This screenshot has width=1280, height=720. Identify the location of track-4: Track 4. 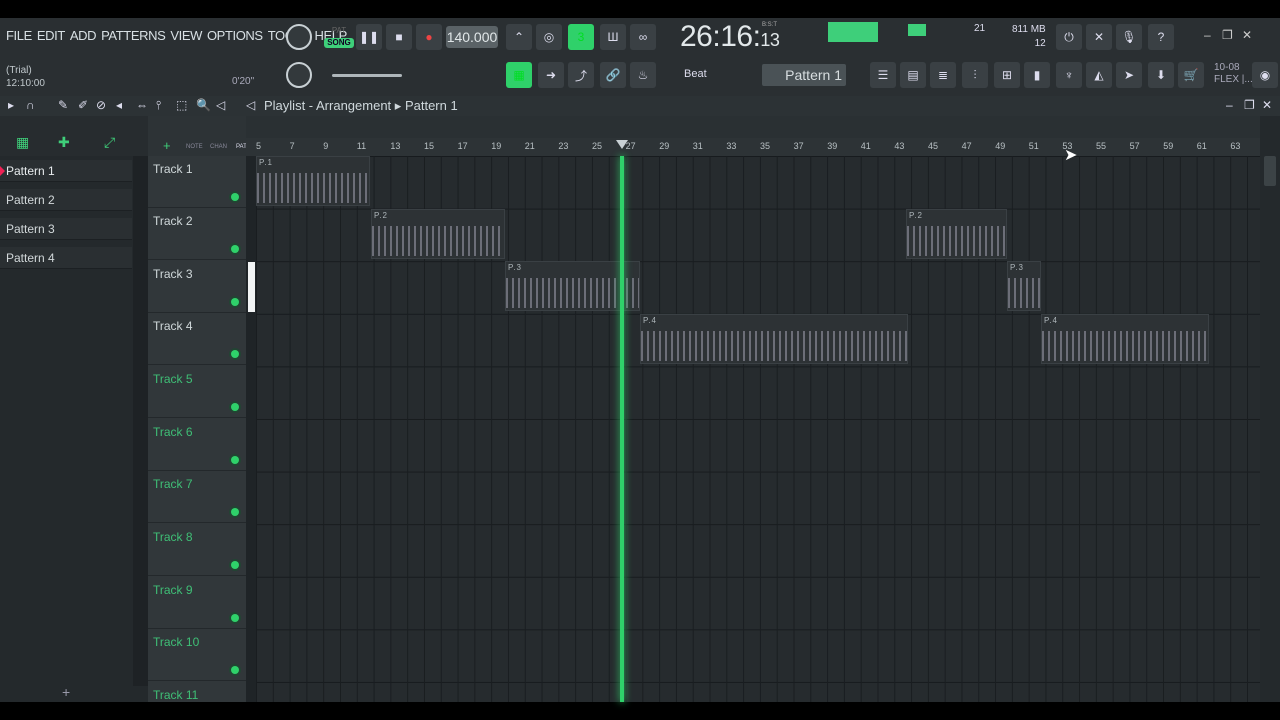
(197, 339).